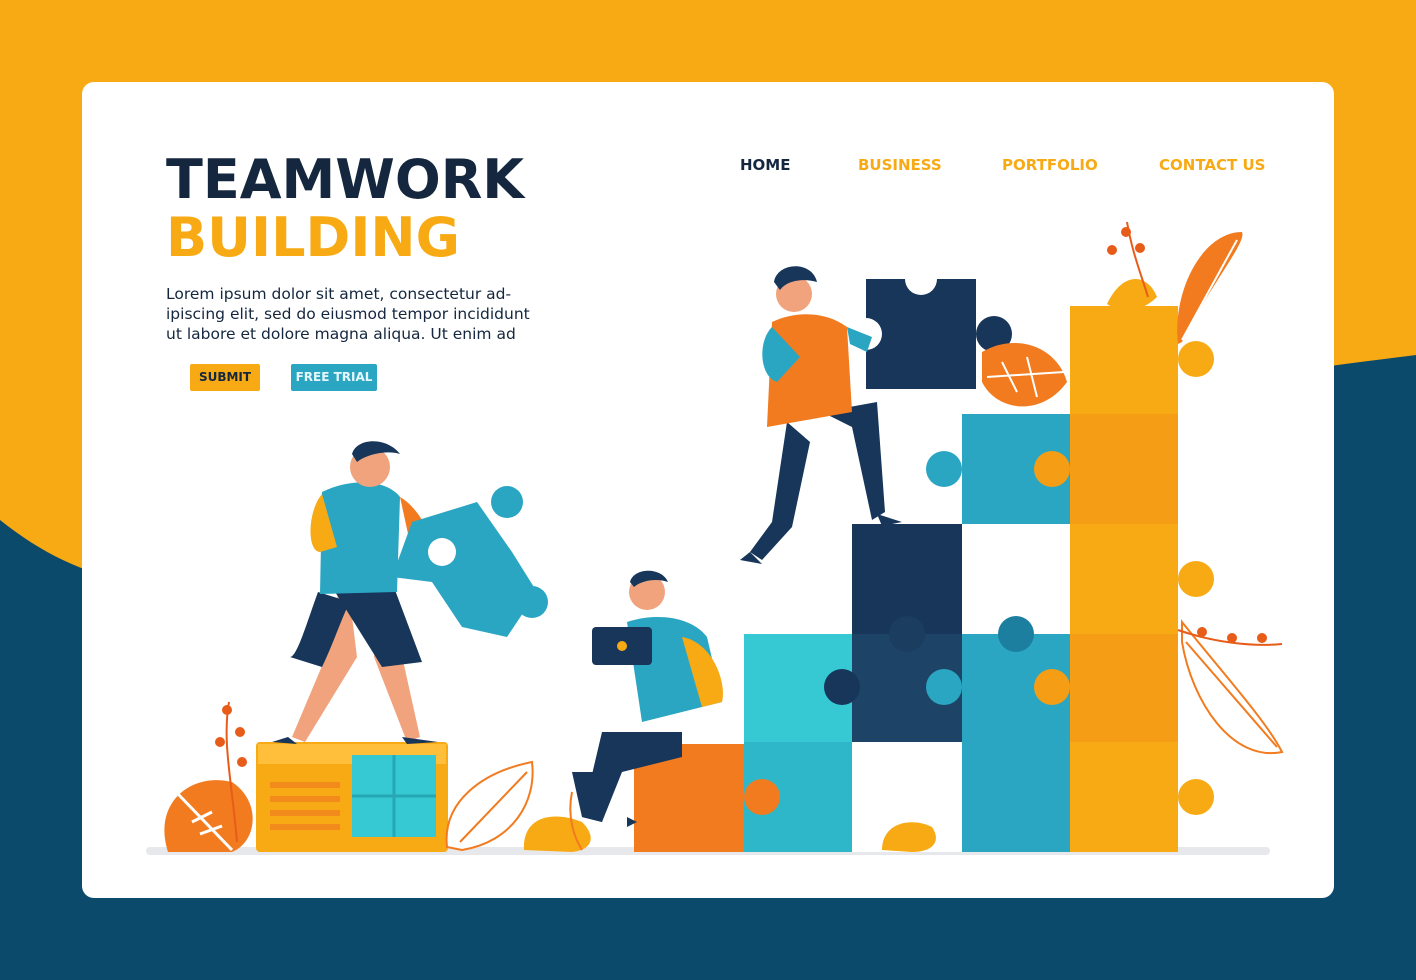 The width and height of the screenshot is (1416, 980). What do you see at coordinates (352, 797) in the screenshot?
I see `puzzle-box` at bounding box center [352, 797].